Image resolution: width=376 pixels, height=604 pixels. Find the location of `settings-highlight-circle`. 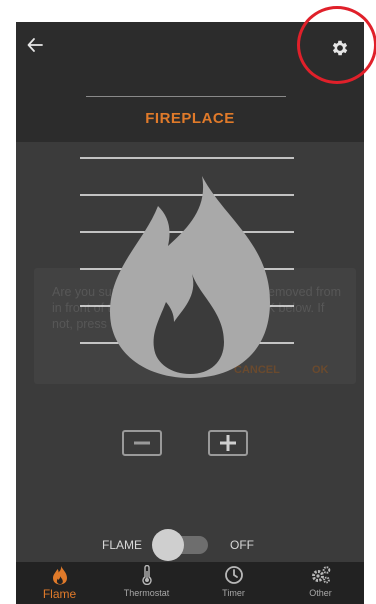

settings-highlight-circle is located at coordinates (336, 45).